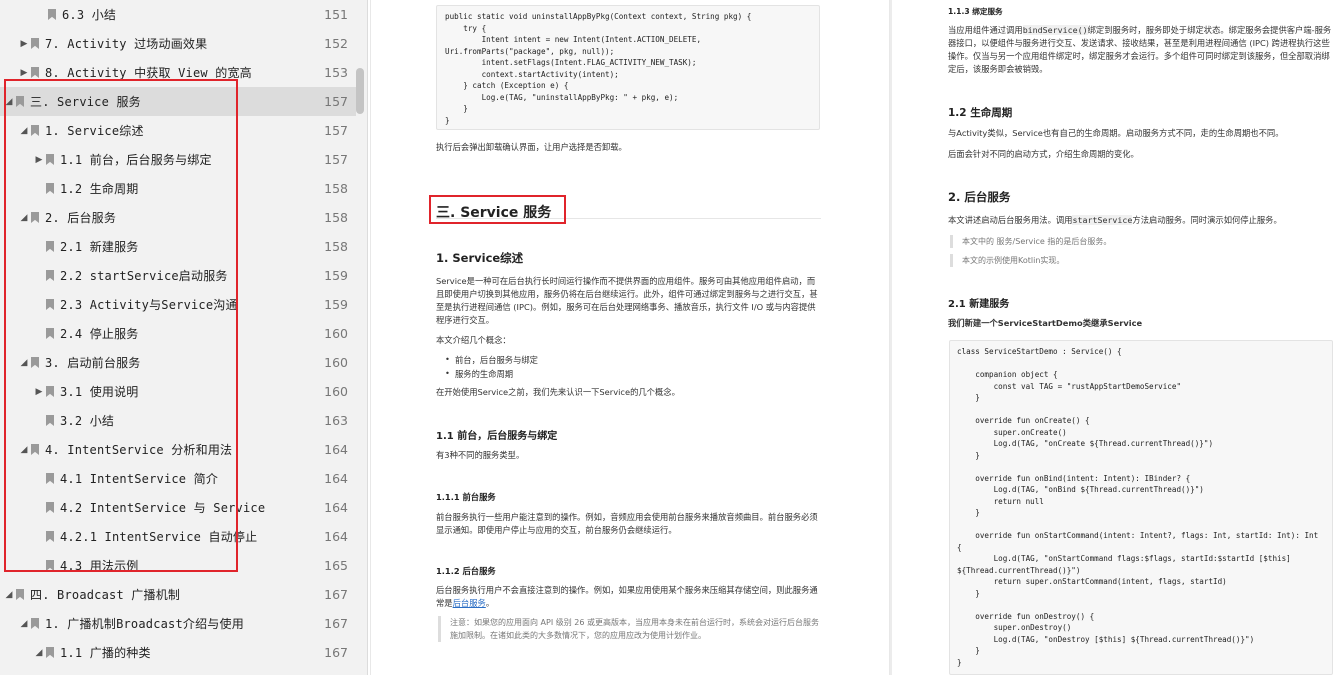 The width and height of the screenshot is (1344, 675). What do you see at coordinates (979, 197) in the screenshot?
I see `heading-2: 2. 后台服务` at bounding box center [979, 197].